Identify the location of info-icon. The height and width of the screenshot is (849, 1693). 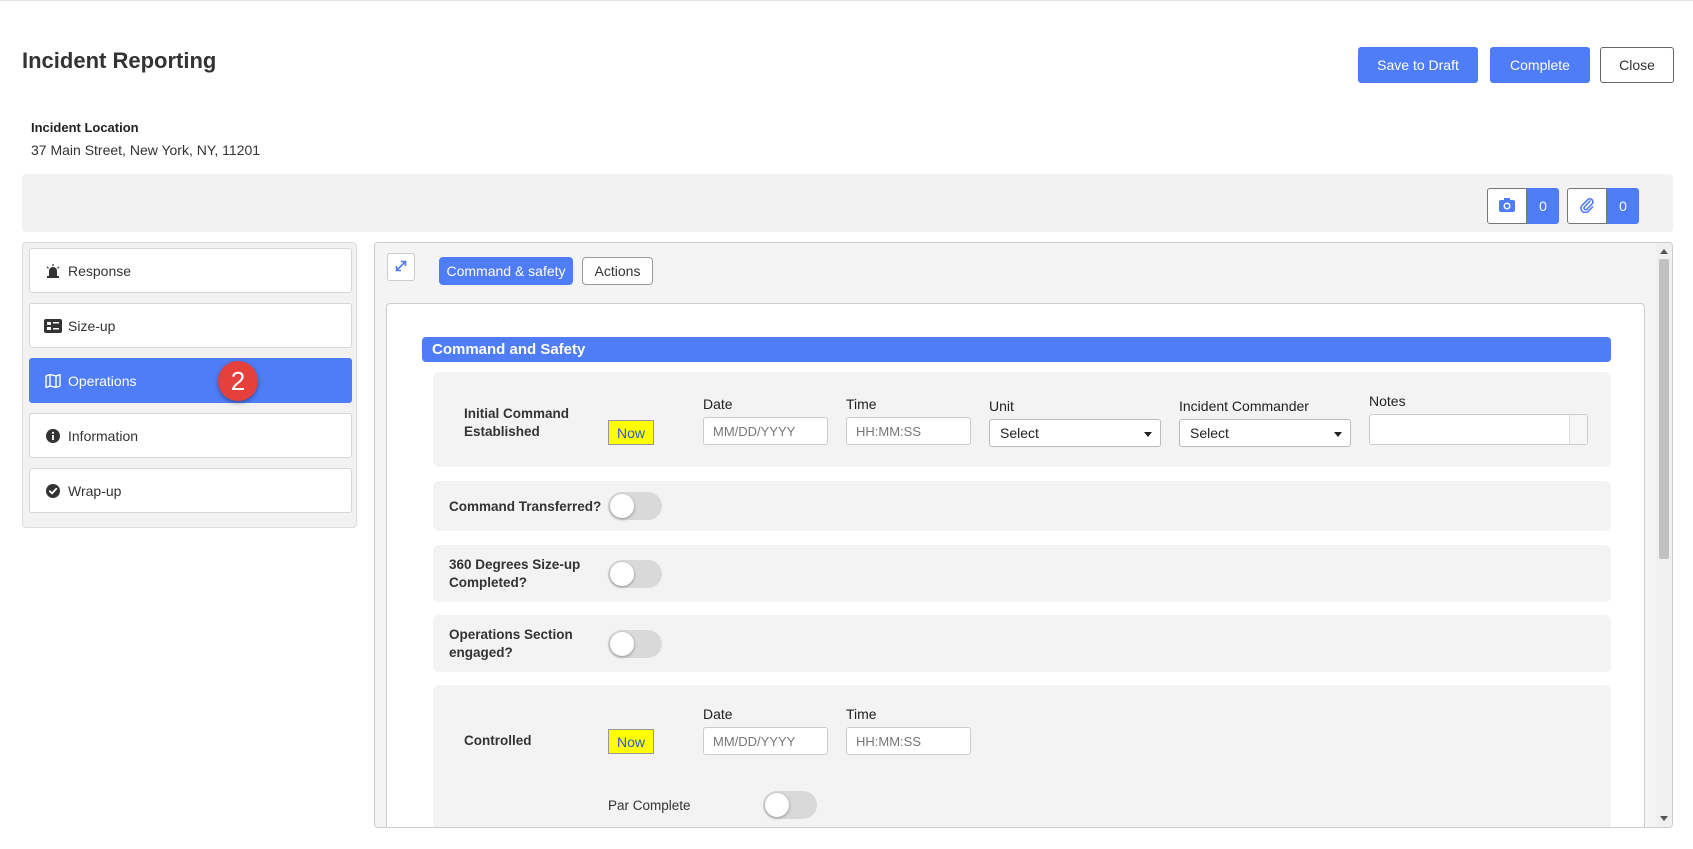
(53, 436).